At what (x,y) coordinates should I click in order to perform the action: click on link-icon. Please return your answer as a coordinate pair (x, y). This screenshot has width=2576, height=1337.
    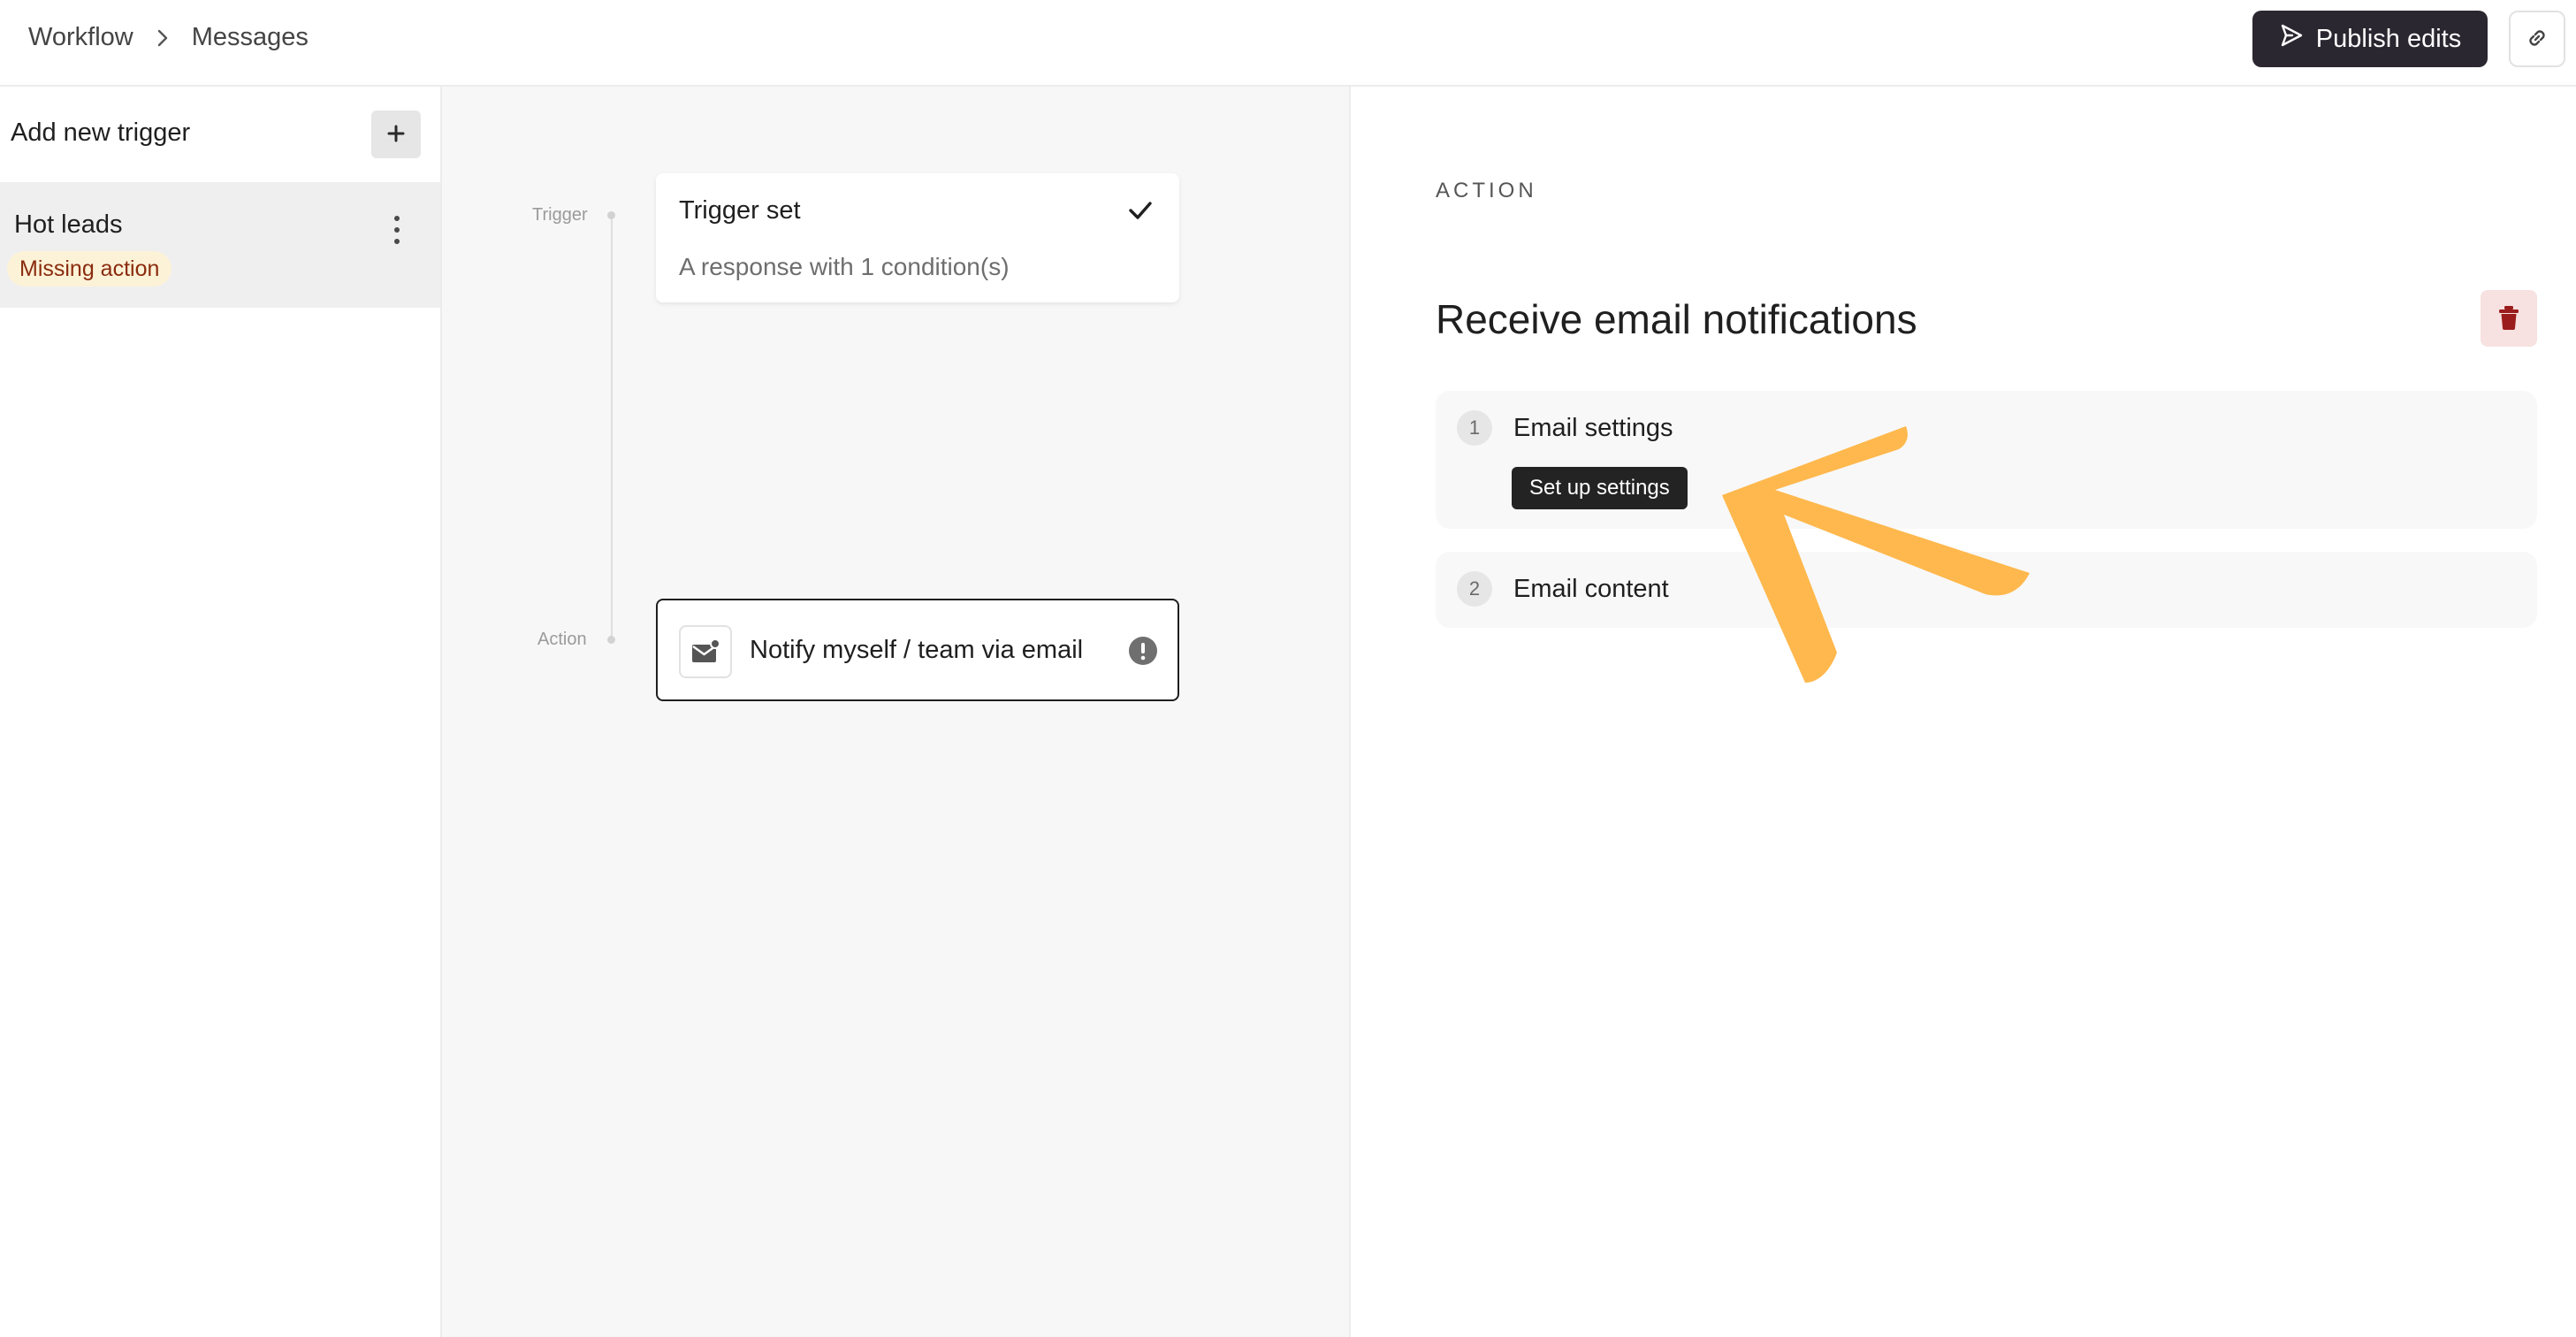
    Looking at the image, I should click on (2537, 39).